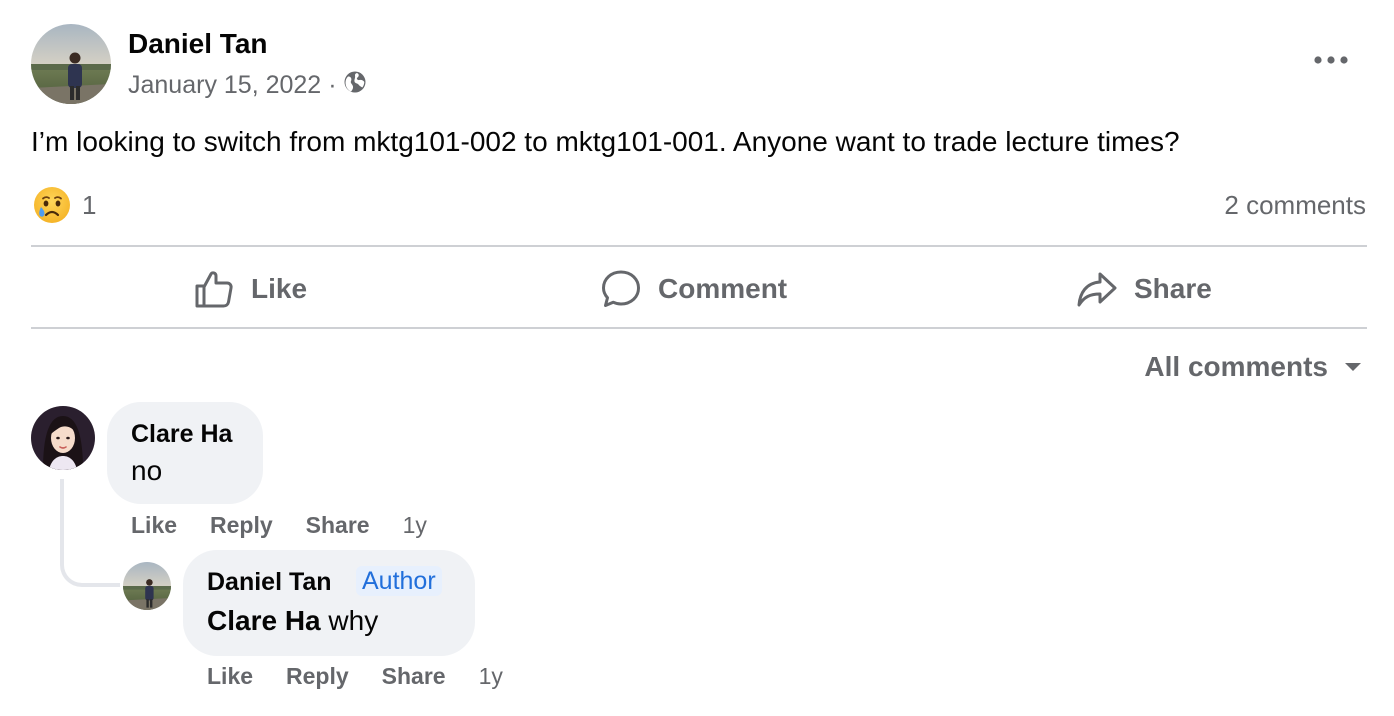 This screenshot has width=1394, height=716. What do you see at coordinates (241, 525) in the screenshot?
I see `comment-reply-button: Reply` at bounding box center [241, 525].